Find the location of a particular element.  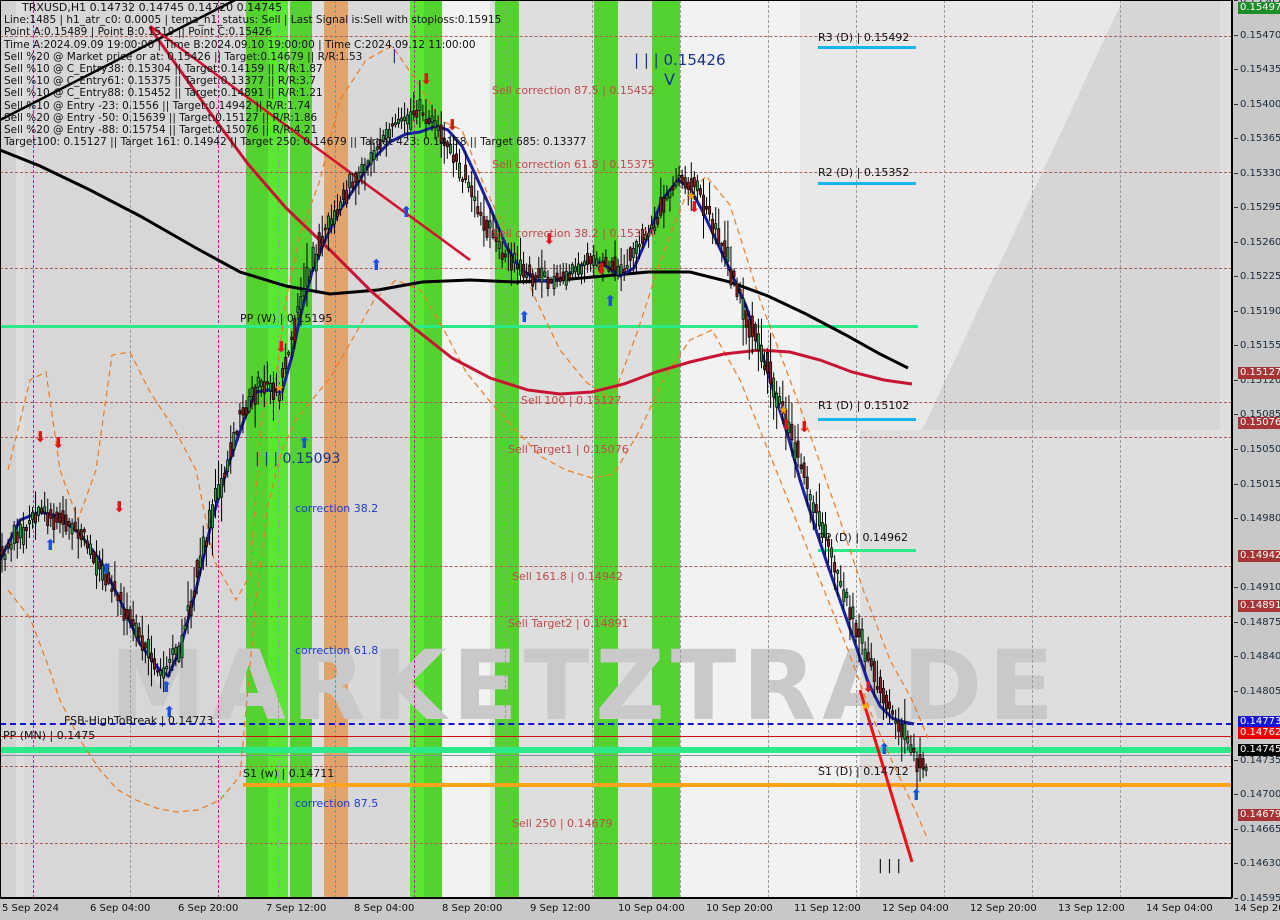

time-tick: 11 Sep 12:00 is located at coordinates (827, 908).